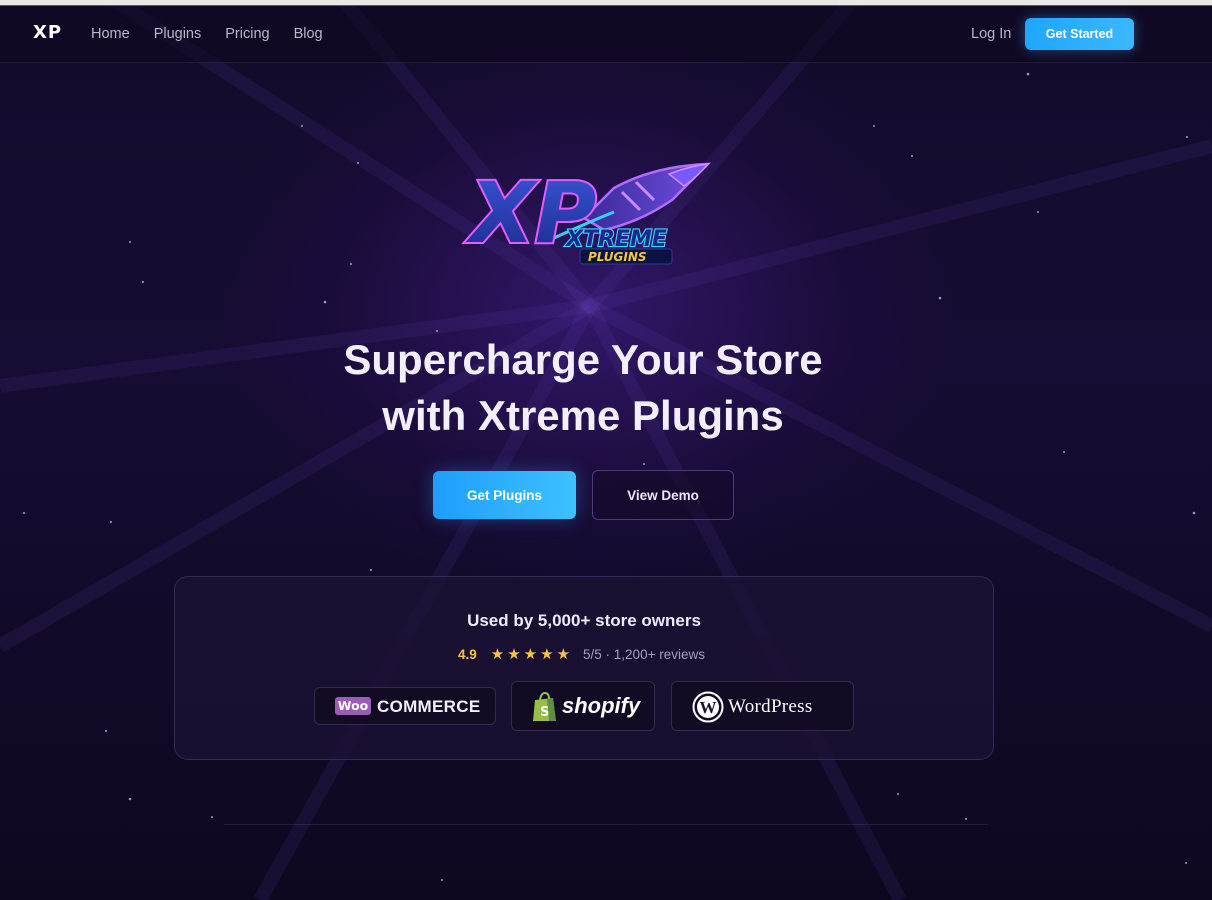 This screenshot has width=1212, height=900. Describe the element at coordinates (1079, 34) in the screenshot. I see `get-started-button: Get Started` at that location.